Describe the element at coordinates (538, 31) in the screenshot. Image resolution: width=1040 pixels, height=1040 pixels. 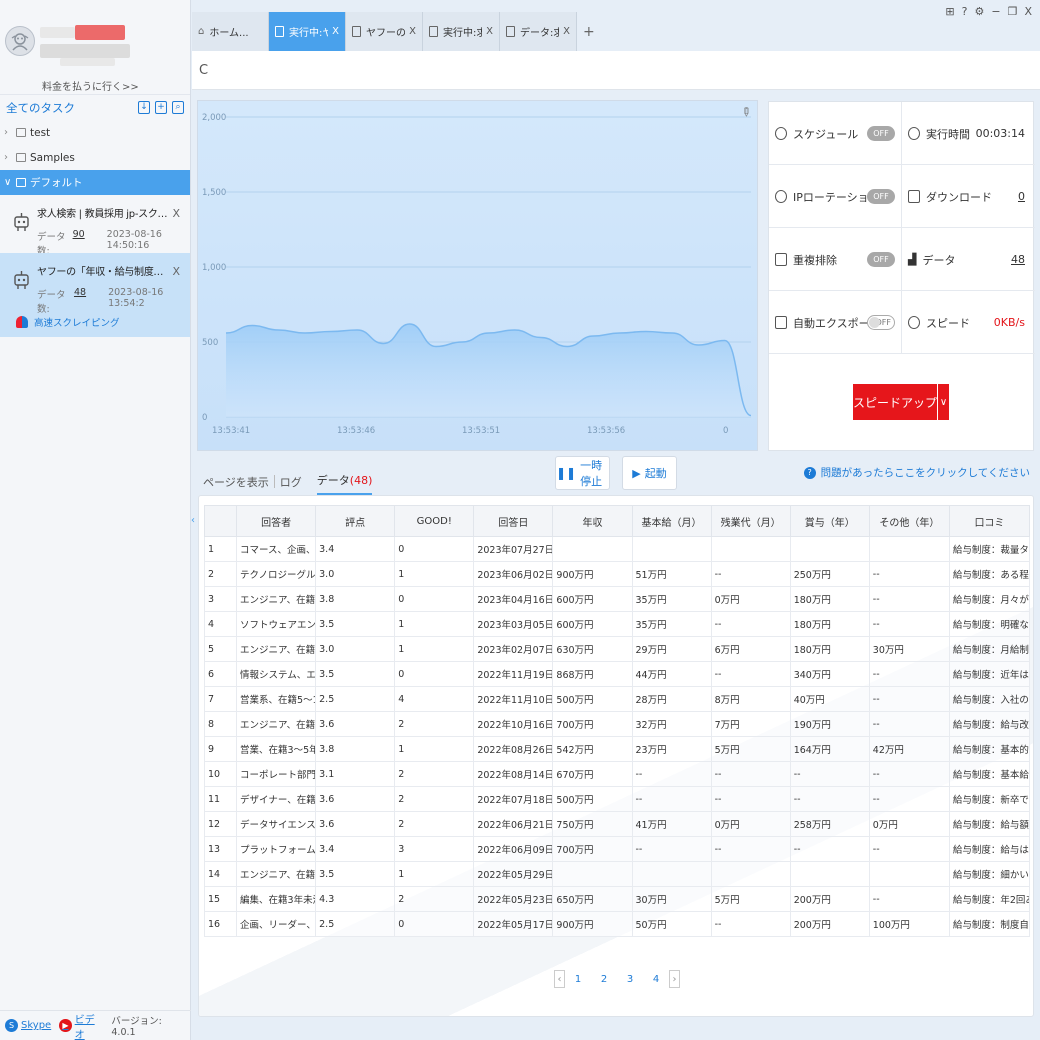
I see `tab-data-job: データ:求... X` at that location.